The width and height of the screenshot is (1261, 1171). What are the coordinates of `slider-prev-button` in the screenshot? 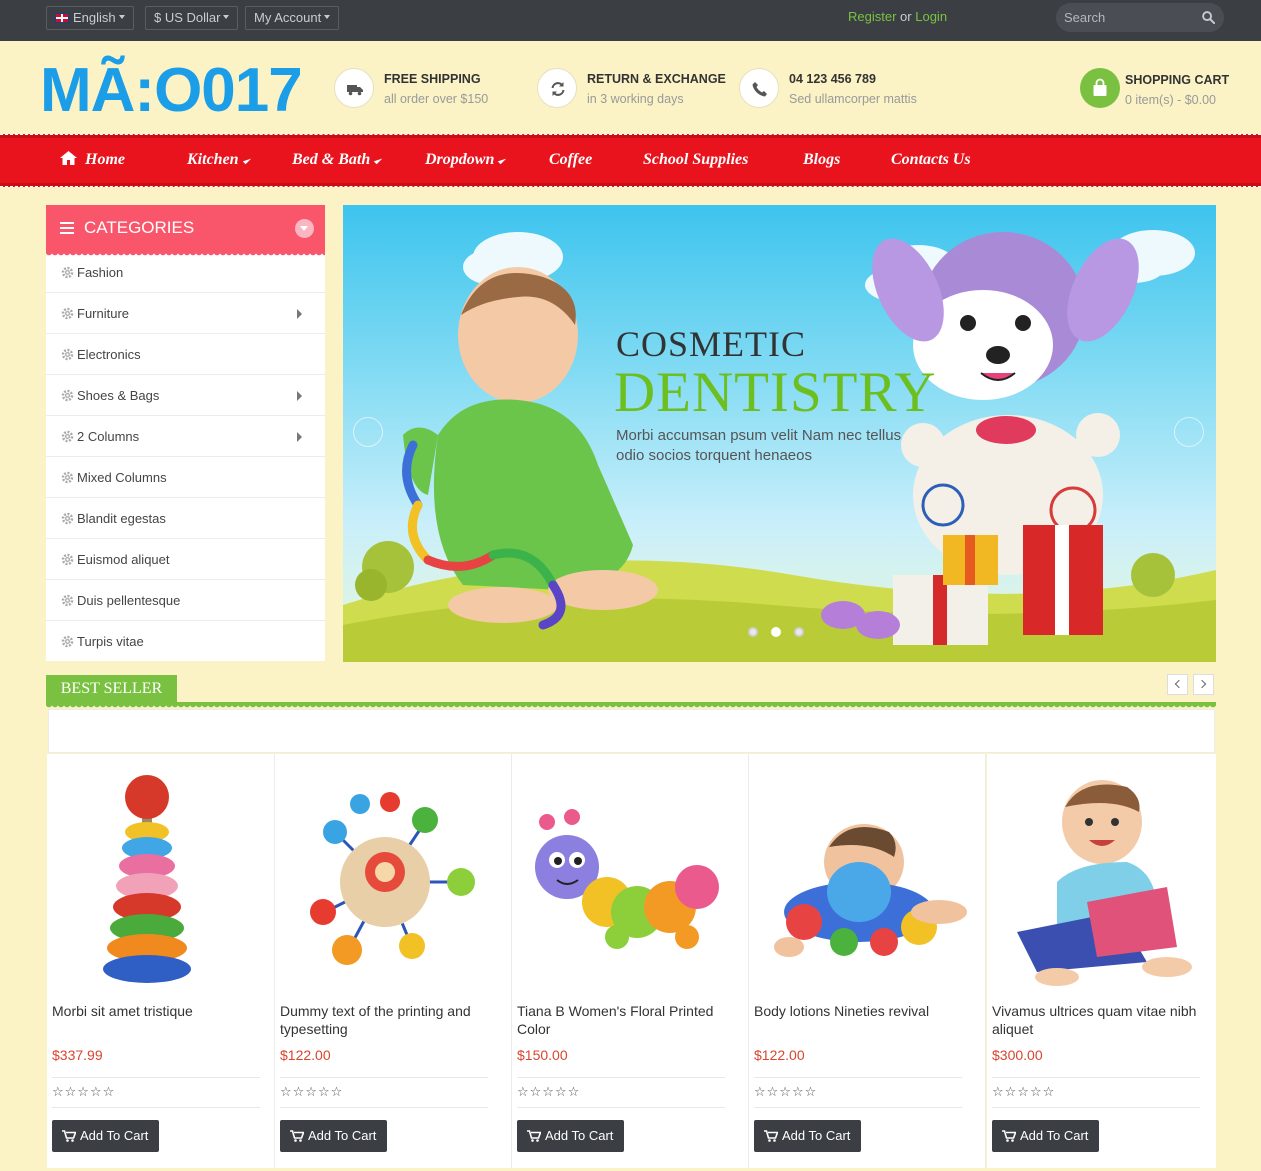 It's located at (368, 432).